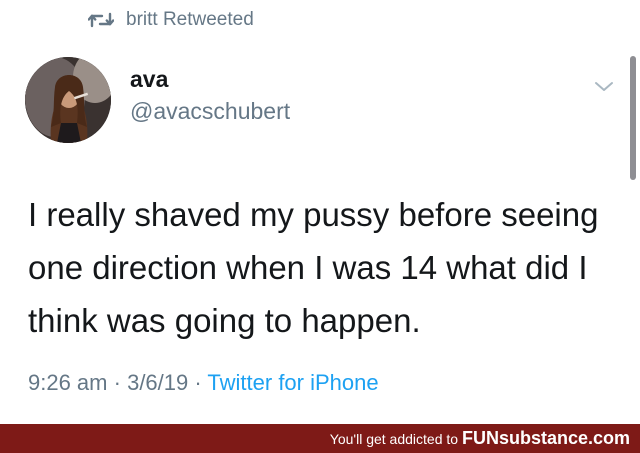  Describe the element at coordinates (149, 79) in the screenshot. I see `author-name: ava` at that location.